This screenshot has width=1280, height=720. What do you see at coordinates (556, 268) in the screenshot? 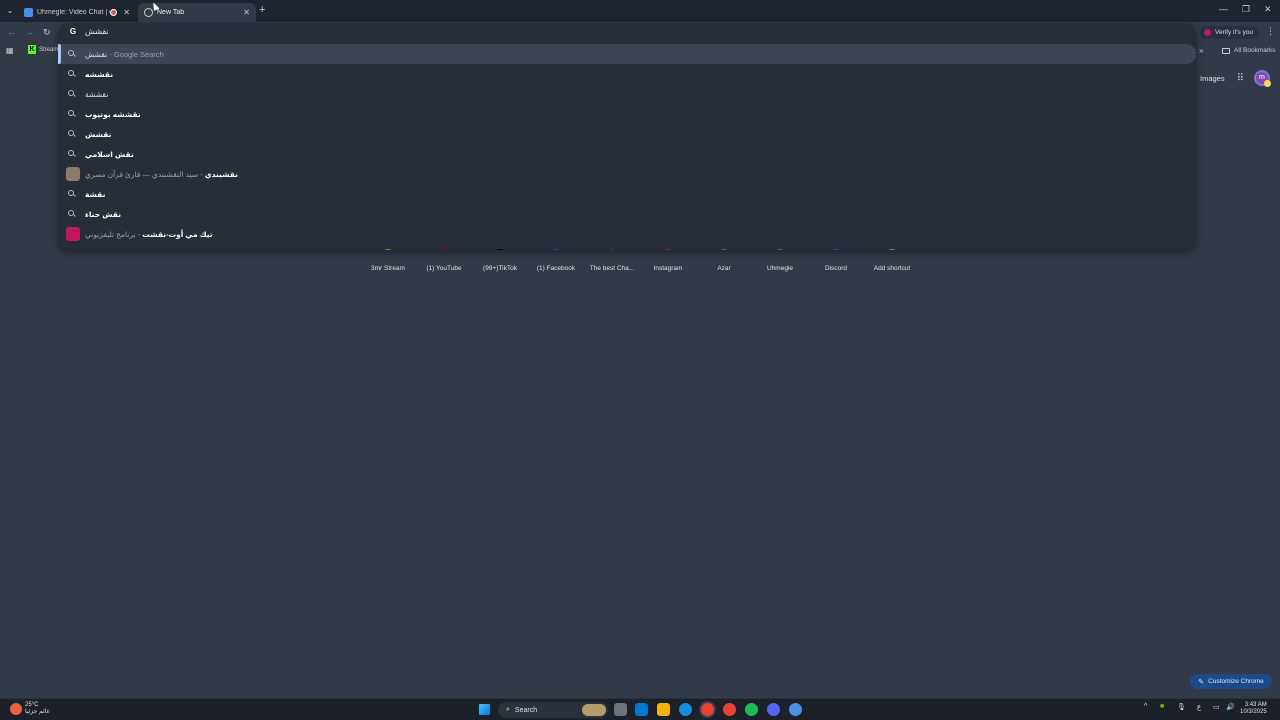
I see `shortcut-label: (1) Facebook` at bounding box center [556, 268].